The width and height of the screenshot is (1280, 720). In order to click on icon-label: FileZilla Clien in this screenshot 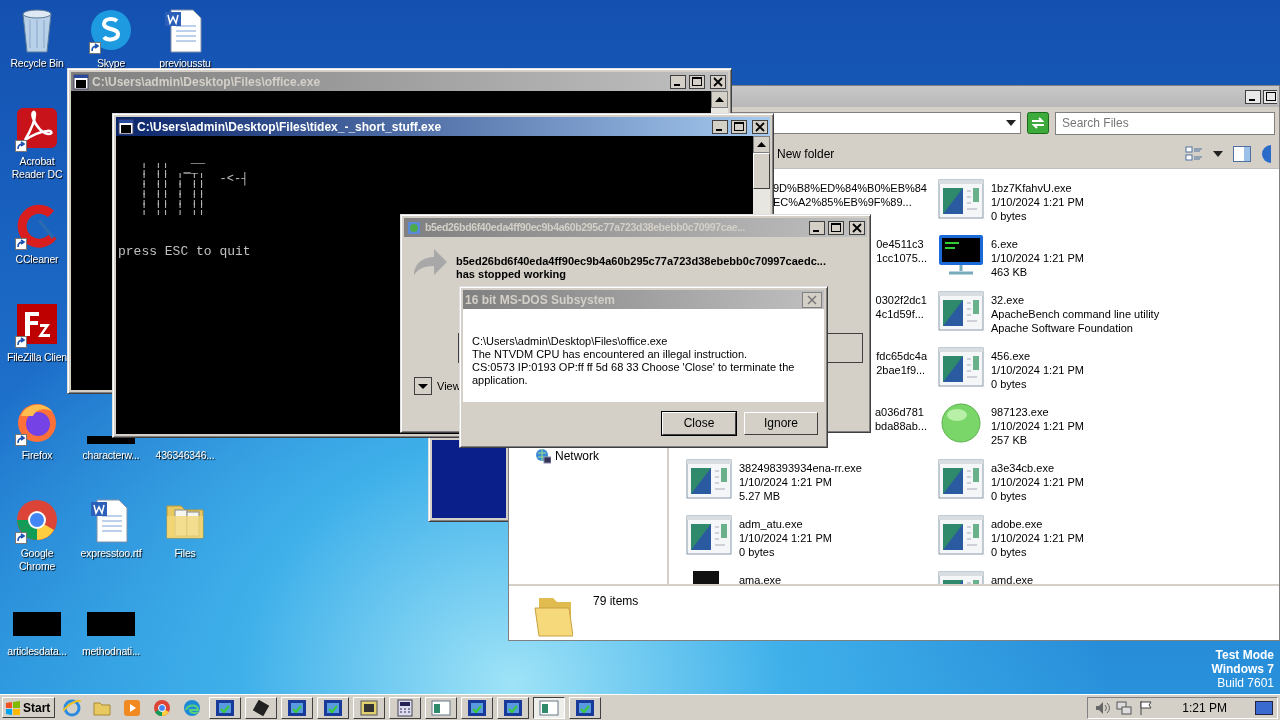, I will do `click(37, 357)`.